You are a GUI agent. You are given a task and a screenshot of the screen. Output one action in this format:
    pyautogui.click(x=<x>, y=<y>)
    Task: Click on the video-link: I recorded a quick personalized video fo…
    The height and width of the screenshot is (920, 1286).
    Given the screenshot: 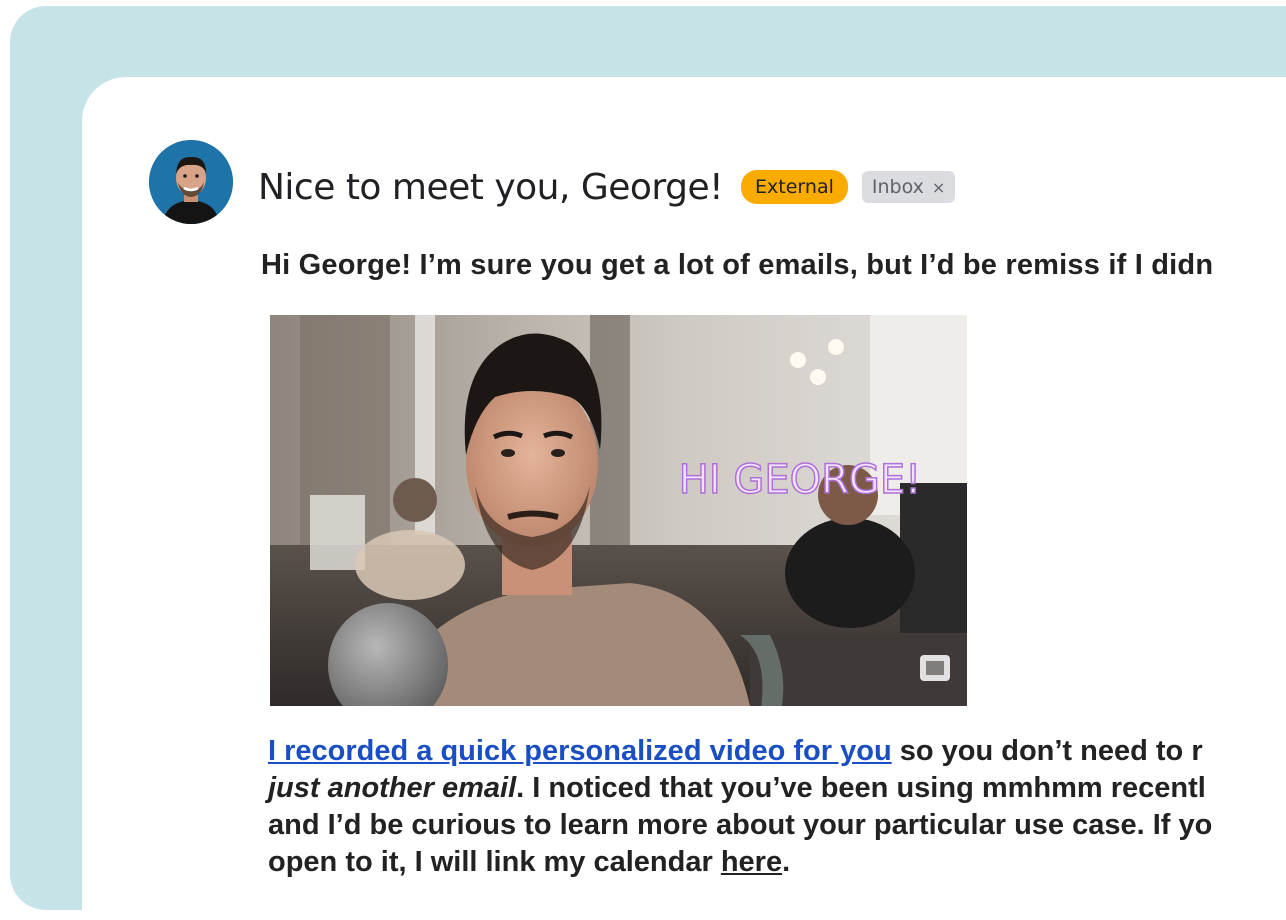 What is the action you would take?
    pyautogui.click(x=580, y=751)
    